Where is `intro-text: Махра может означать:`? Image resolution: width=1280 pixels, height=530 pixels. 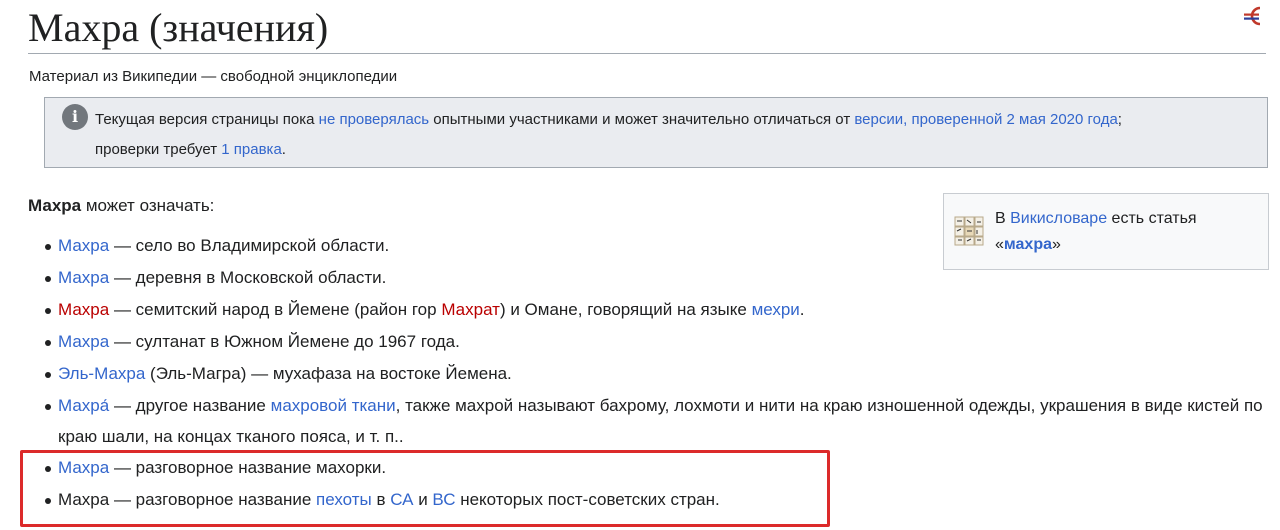
intro-text: Махра может означать: is located at coordinates (121, 205).